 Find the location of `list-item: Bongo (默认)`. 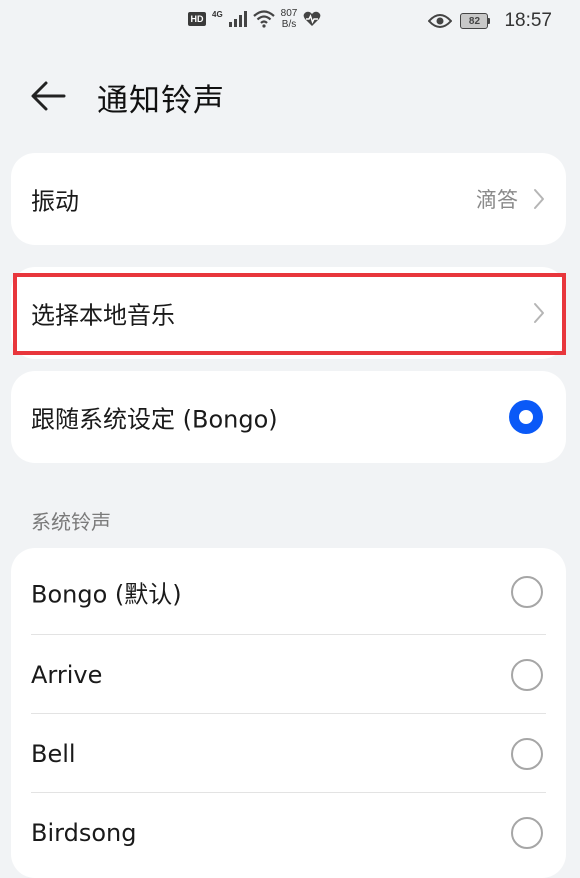

list-item: Bongo (默认) is located at coordinates (288, 591).